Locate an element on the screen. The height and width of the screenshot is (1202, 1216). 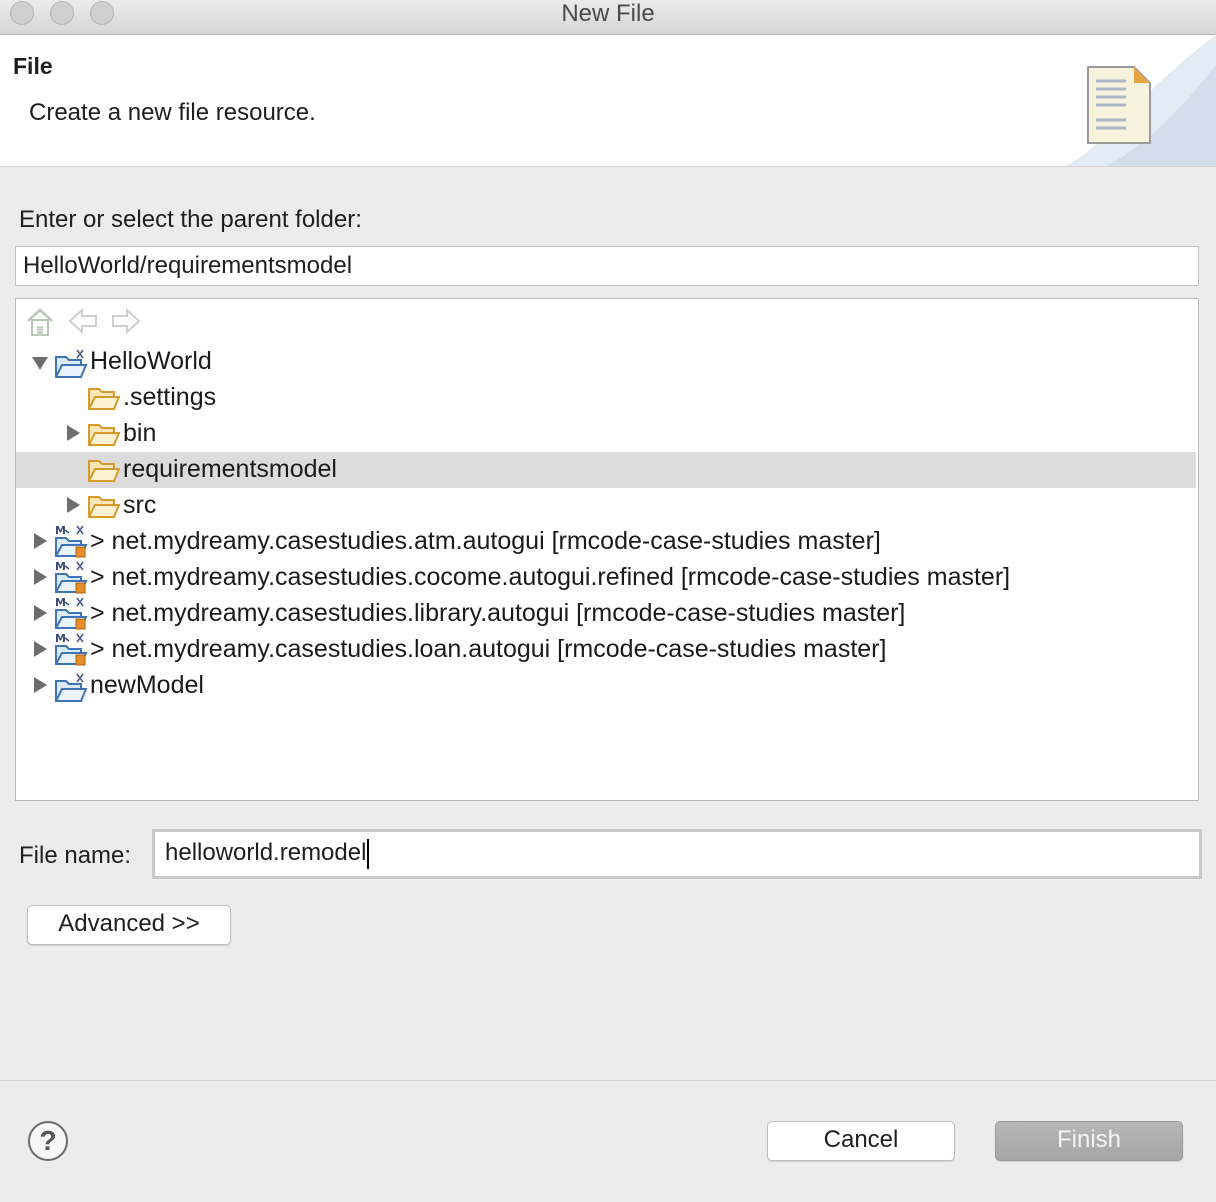
finish-button: Finish is located at coordinates (1089, 1141).